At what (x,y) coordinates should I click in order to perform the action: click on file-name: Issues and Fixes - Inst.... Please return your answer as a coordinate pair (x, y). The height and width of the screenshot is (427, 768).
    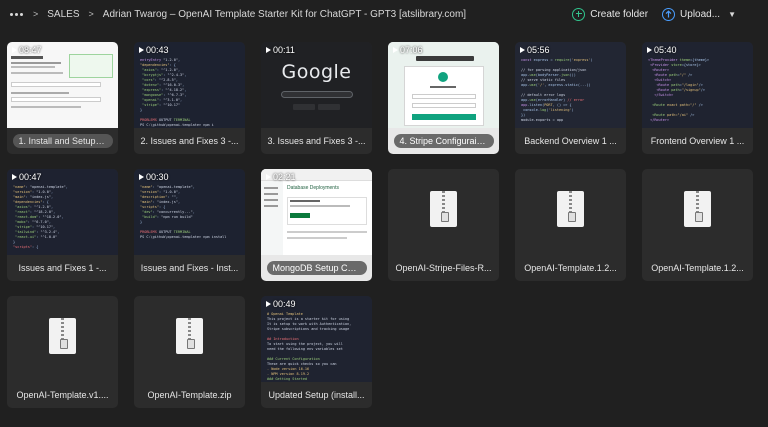
    Looking at the image, I should click on (189, 268).